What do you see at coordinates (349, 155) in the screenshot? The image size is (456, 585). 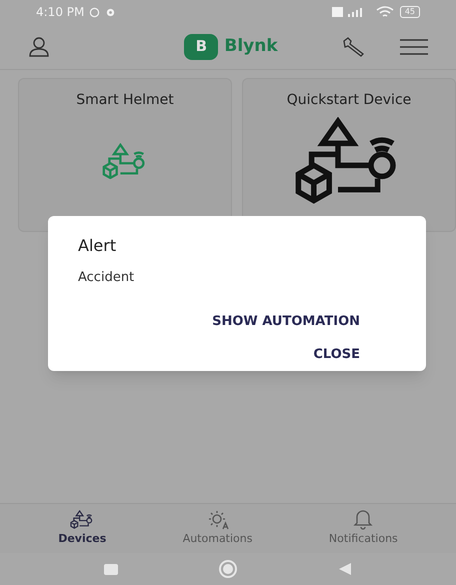 I see `device-card: Quickstart Device` at bounding box center [349, 155].